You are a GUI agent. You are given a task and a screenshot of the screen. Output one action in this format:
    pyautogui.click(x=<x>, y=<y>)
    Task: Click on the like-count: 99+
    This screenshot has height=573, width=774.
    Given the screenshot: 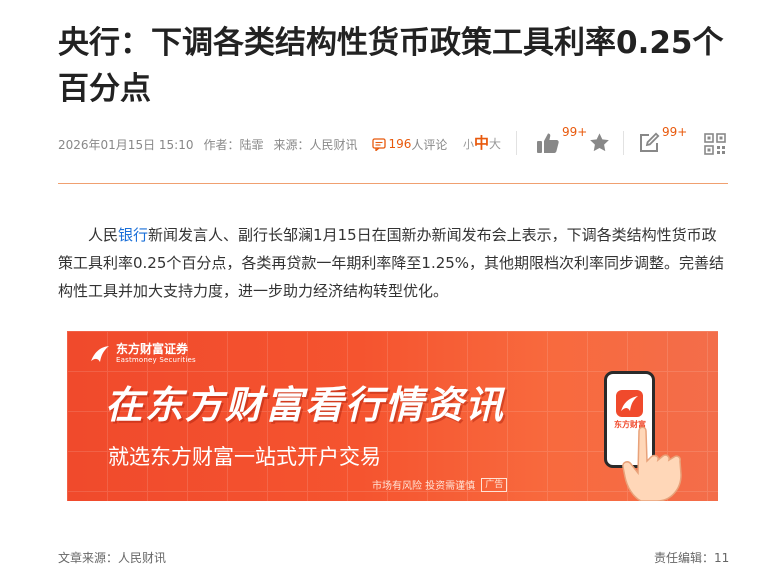 What is the action you would take?
    pyautogui.click(x=575, y=132)
    